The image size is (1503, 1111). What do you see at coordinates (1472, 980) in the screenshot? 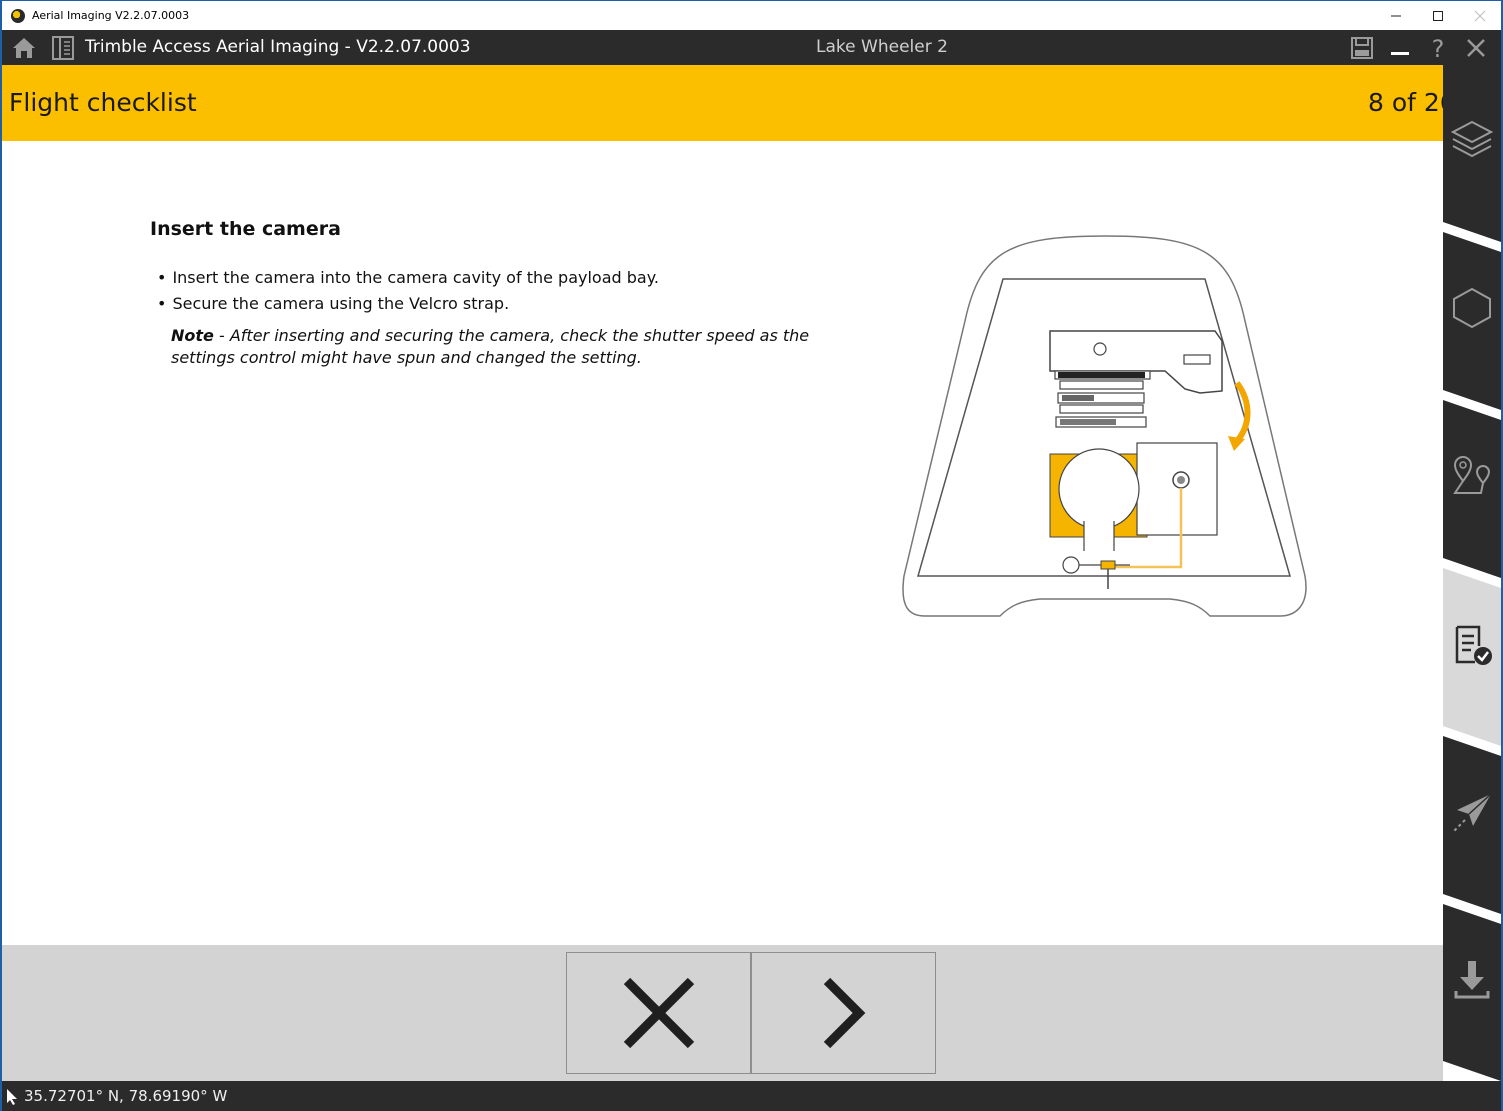
I see `download-icon` at bounding box center [1472, 980].